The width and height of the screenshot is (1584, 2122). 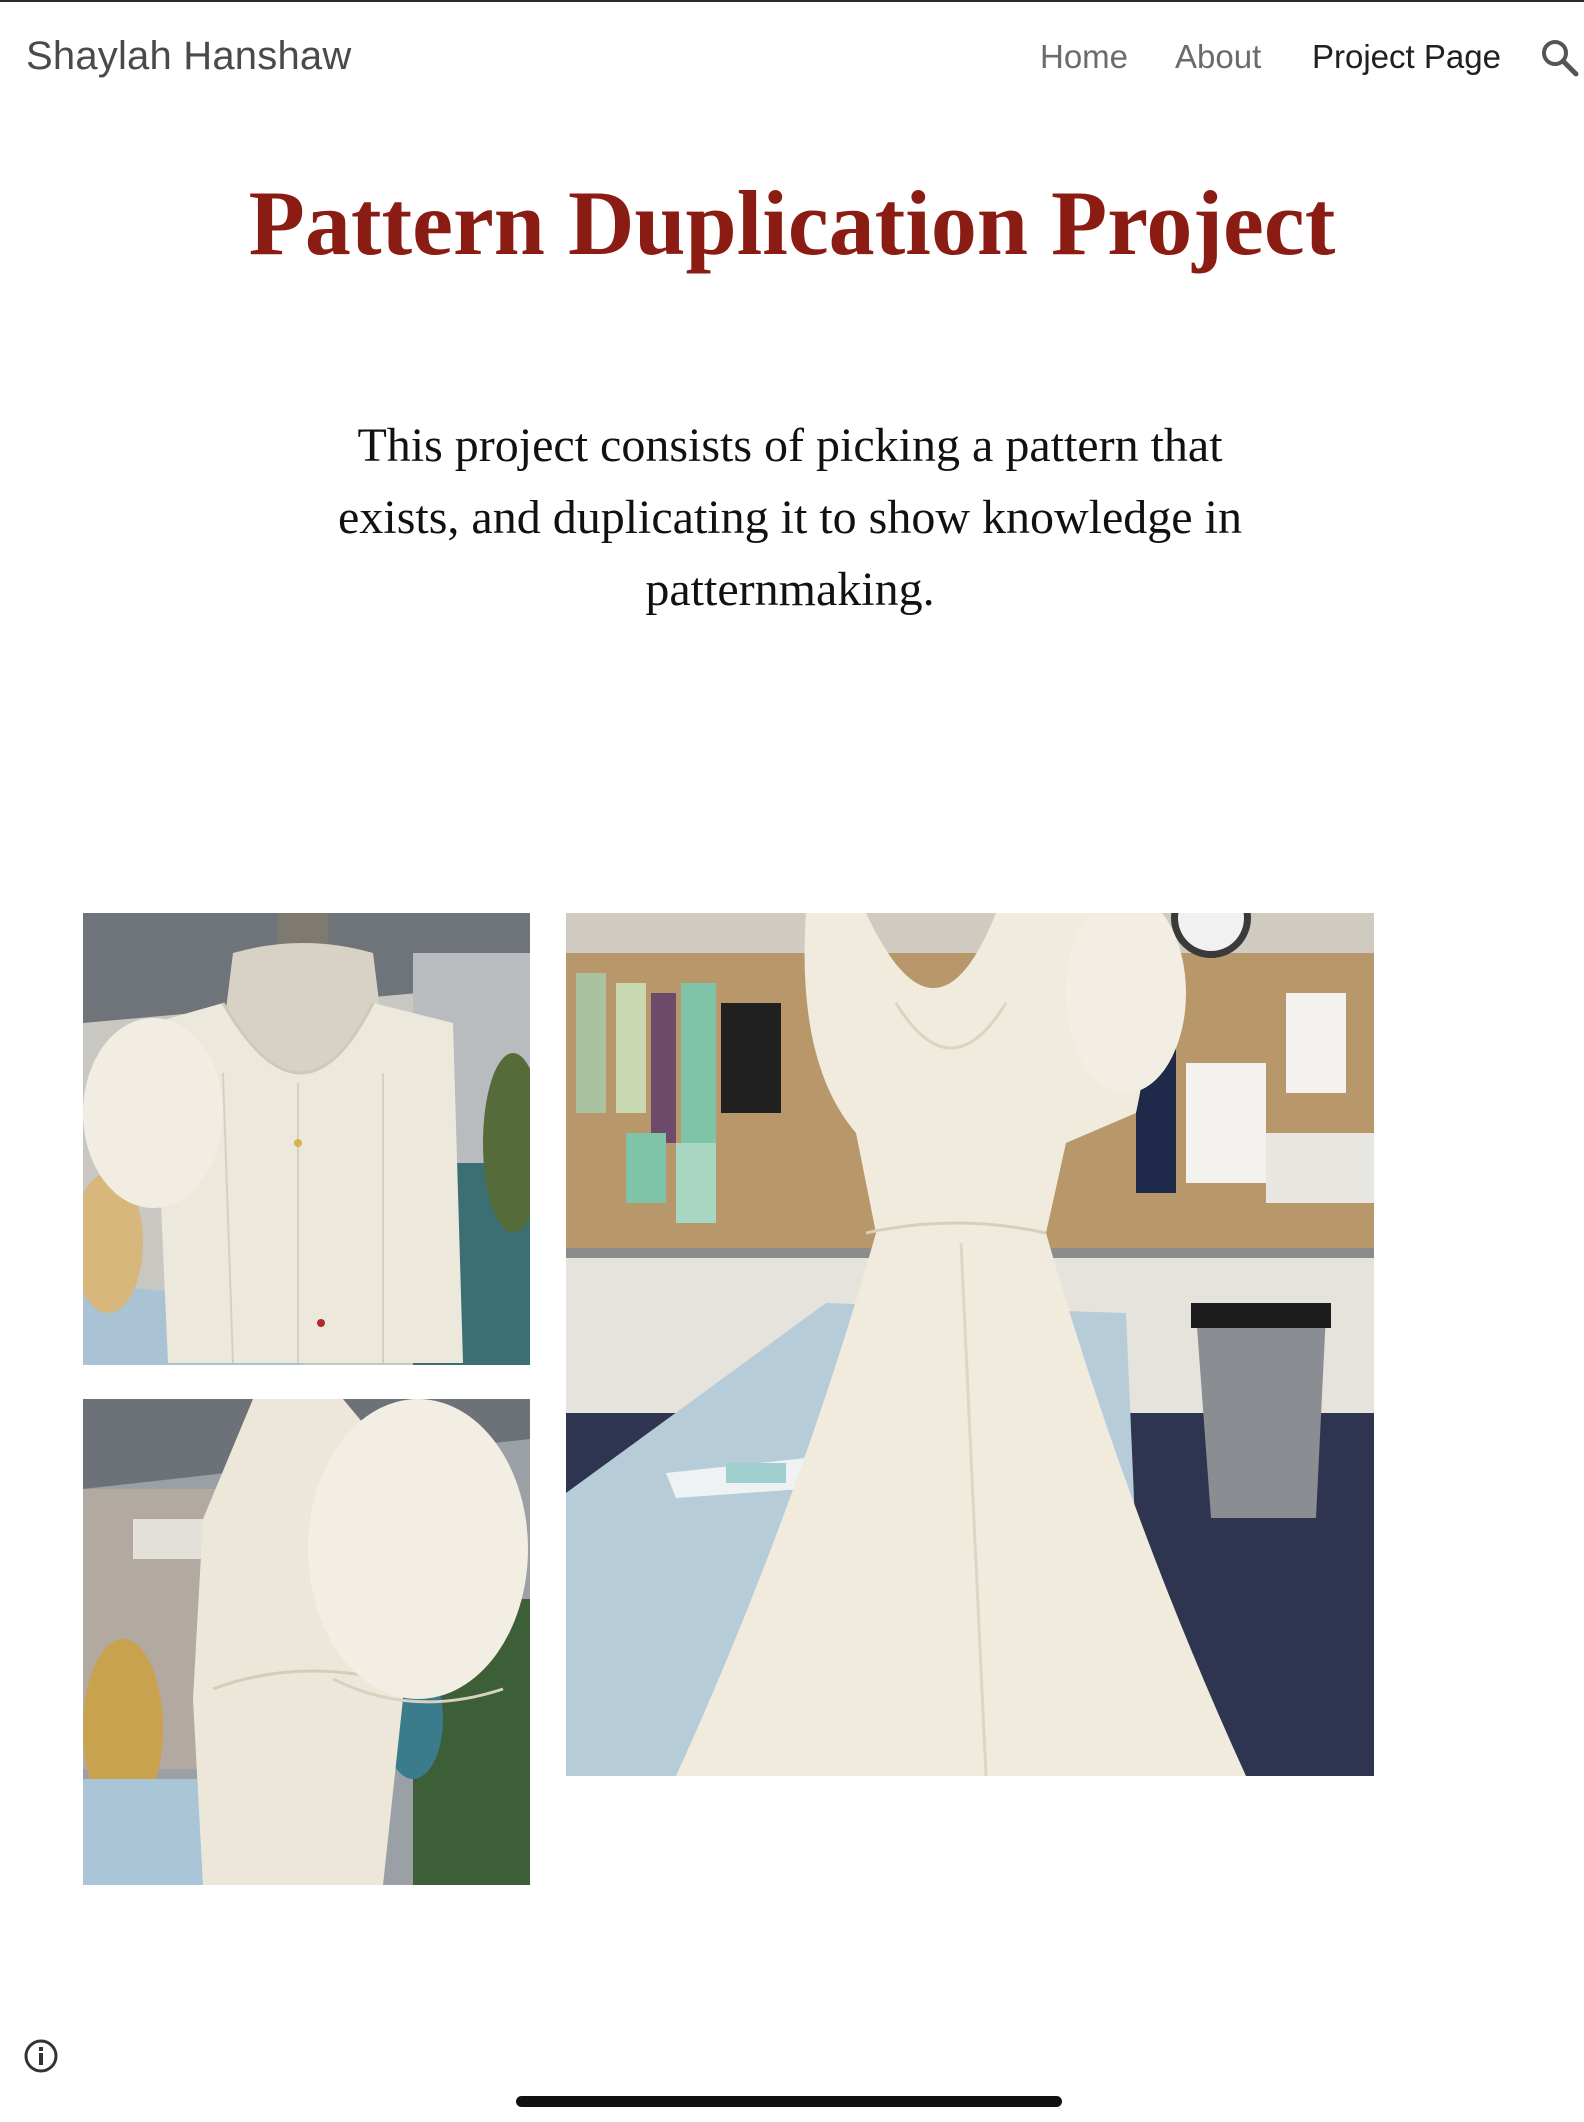 What do you see at coordinates (188, 56) in the screenshot?
I see `site-title-link: Shaylah Hanshaw` at bounding box center [188, 56].